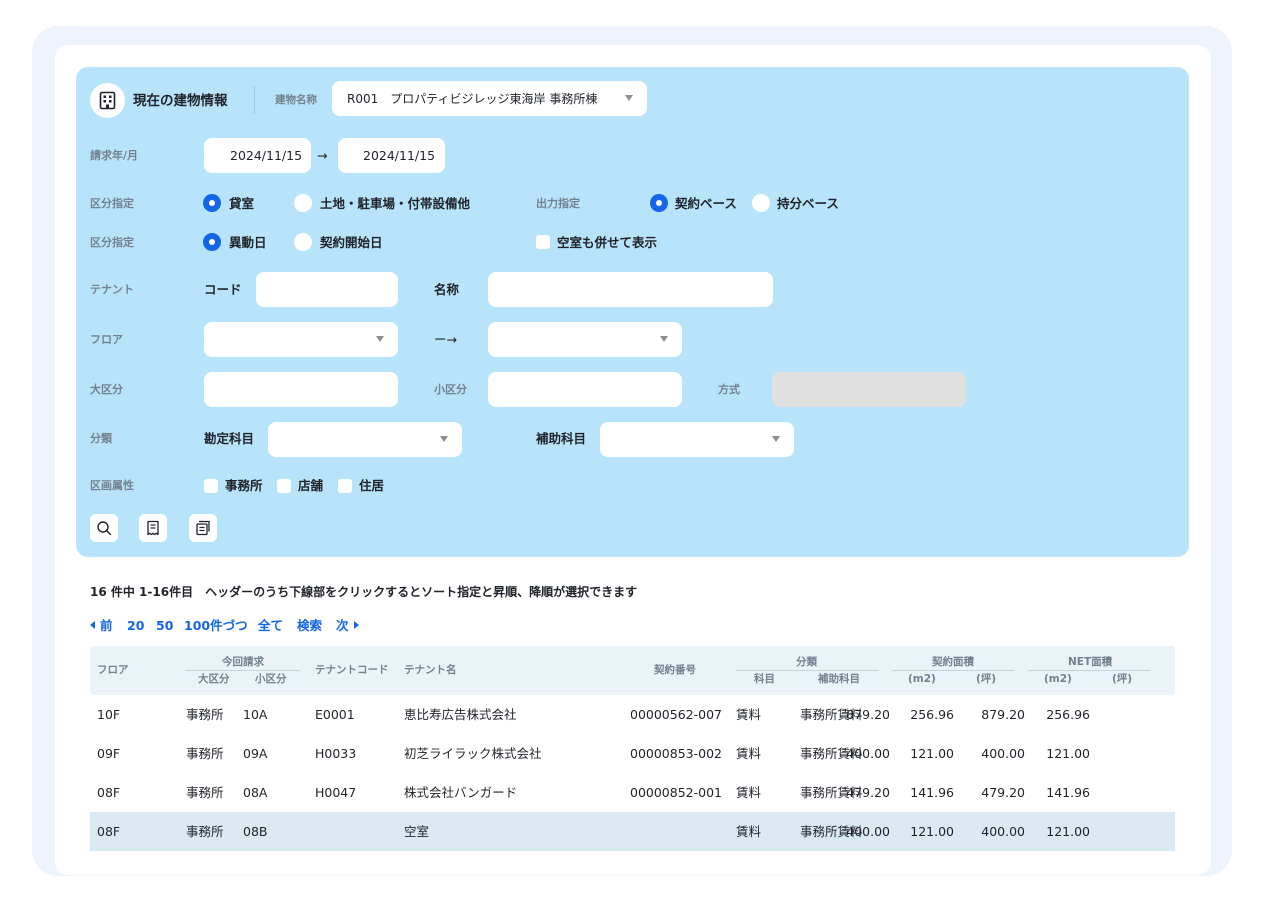 The height and width of the screenshot is (906, 1264). Describe the element at coordinates (113, 670) in the screenshot. I see `col-floor: フロア` at that location.